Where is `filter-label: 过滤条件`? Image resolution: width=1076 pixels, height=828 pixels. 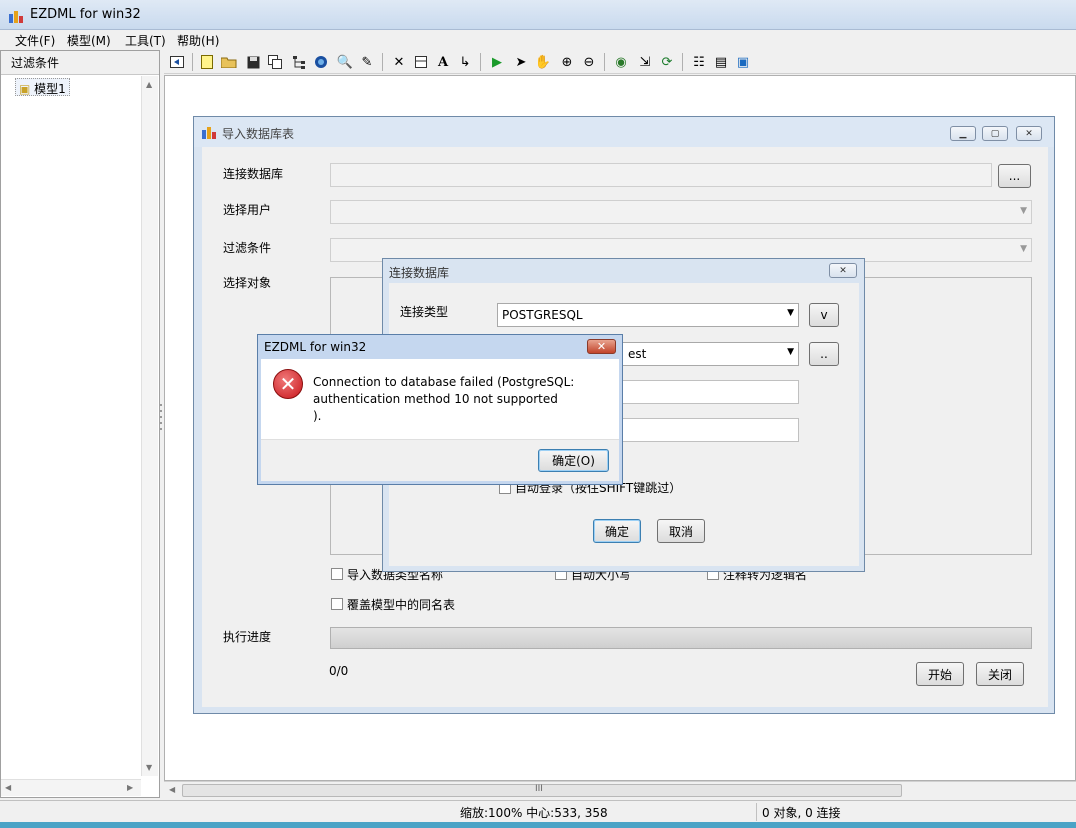
filter-label: 过滤条件 is located at coordinates (247, 248).